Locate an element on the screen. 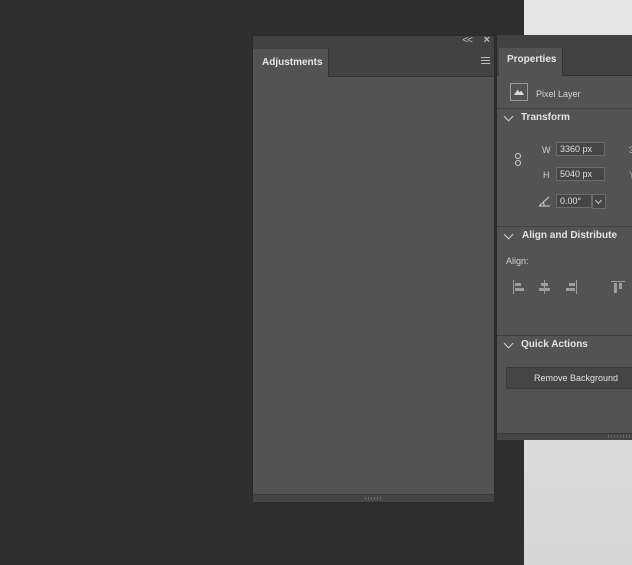  close-icon: × is located at coordinates (487, 40).